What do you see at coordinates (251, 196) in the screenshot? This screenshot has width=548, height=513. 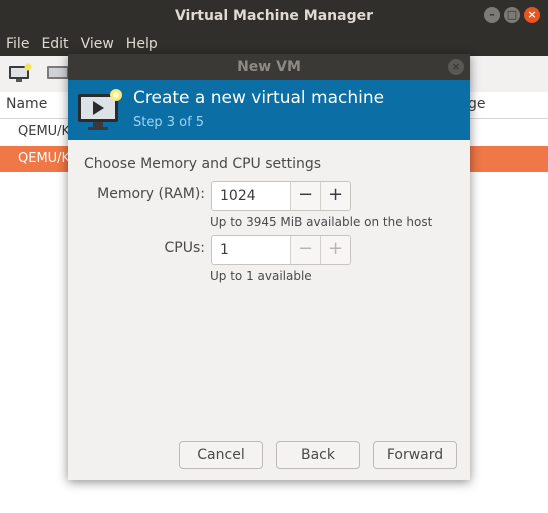 I see `memory-input: 1024` at bounding box center [251, 196].